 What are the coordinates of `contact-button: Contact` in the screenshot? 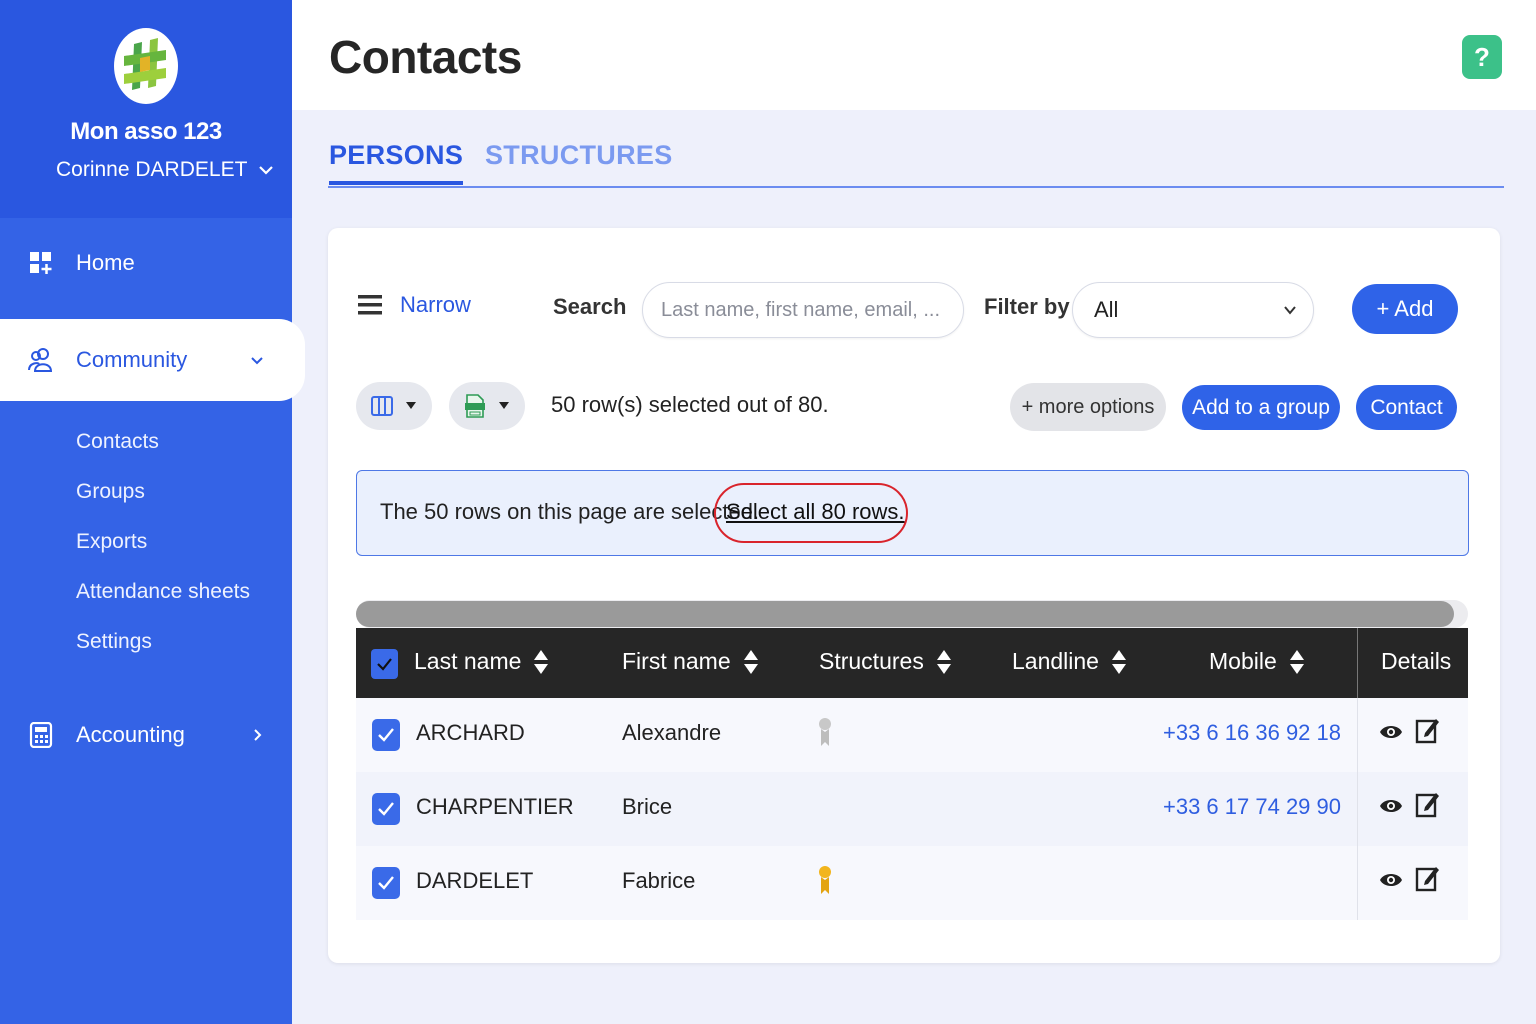 It's located at (1406, 407).